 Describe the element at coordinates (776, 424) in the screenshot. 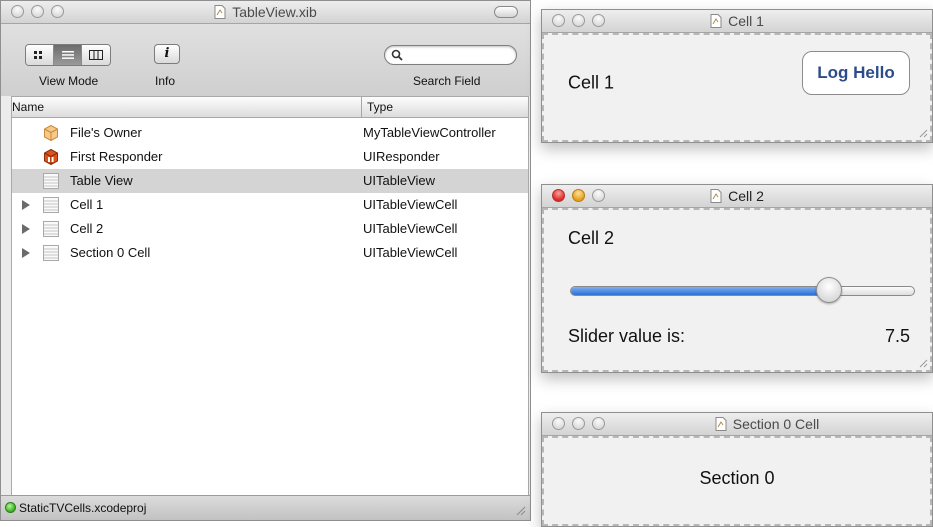

I see `window-title-text: Section 0 Cell` at that location.